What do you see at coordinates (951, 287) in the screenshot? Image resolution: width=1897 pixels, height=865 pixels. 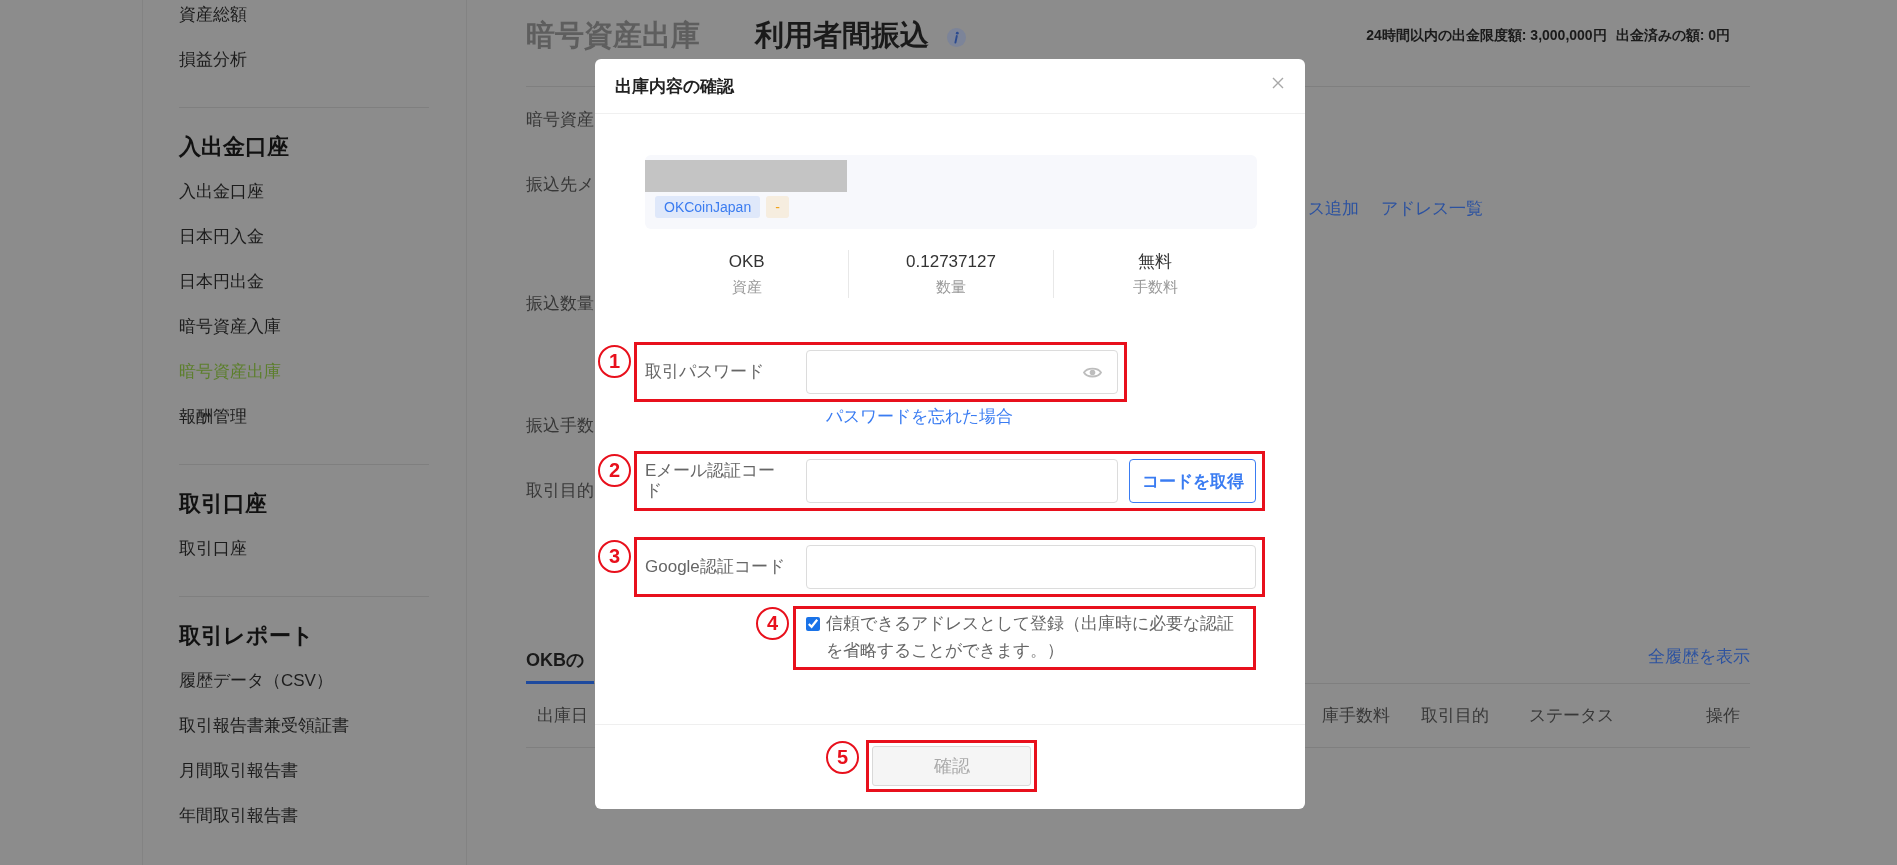 I see `summary-label: 数量` at bounding box center [951, 287].